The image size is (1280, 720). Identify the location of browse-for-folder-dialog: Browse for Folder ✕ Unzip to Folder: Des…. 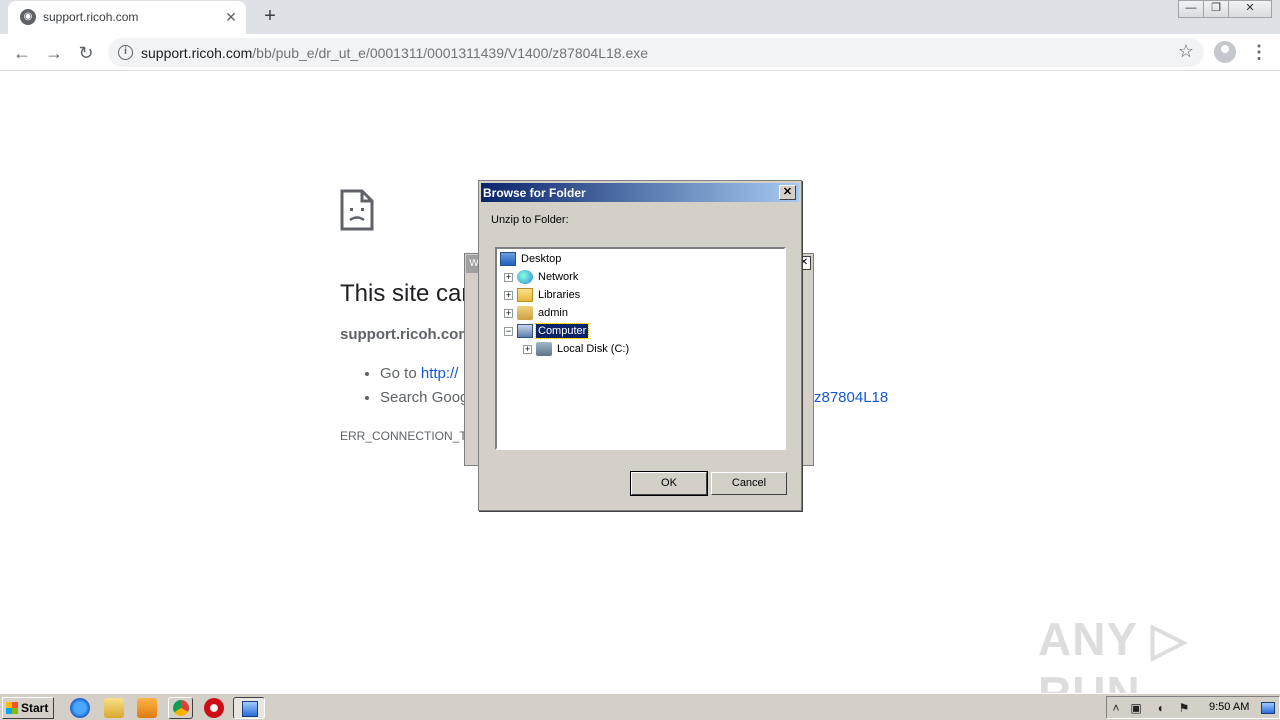
(640, 345).